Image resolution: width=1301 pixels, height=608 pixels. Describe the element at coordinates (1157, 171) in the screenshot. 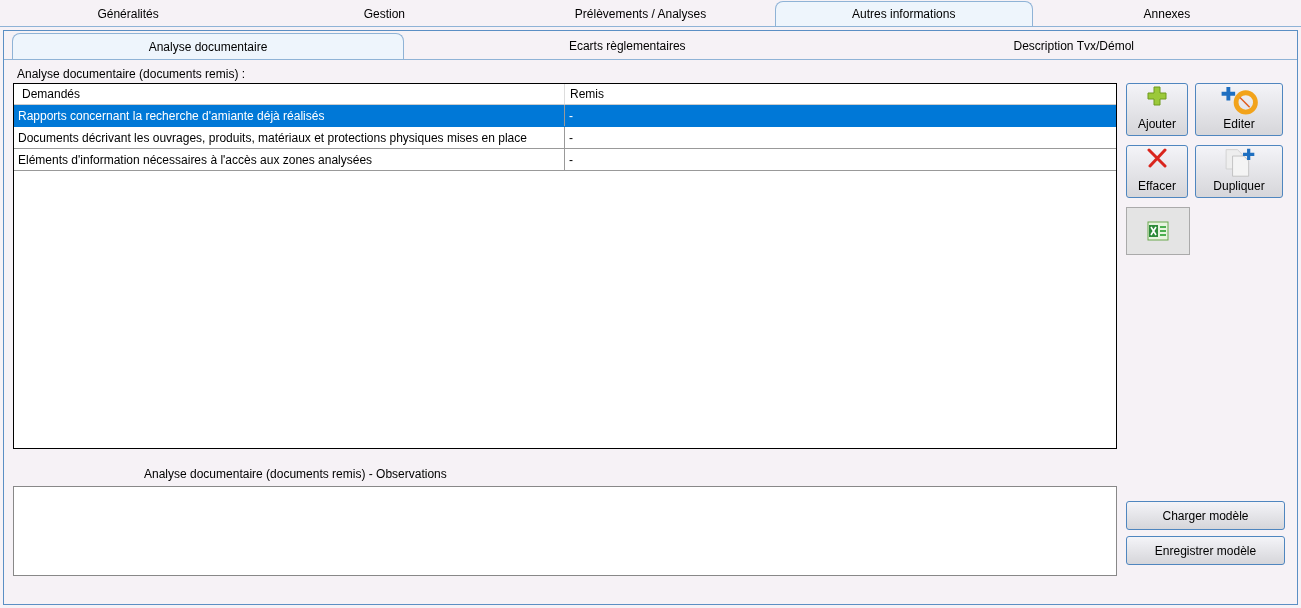

I see `action-button: Effacer` at that location.